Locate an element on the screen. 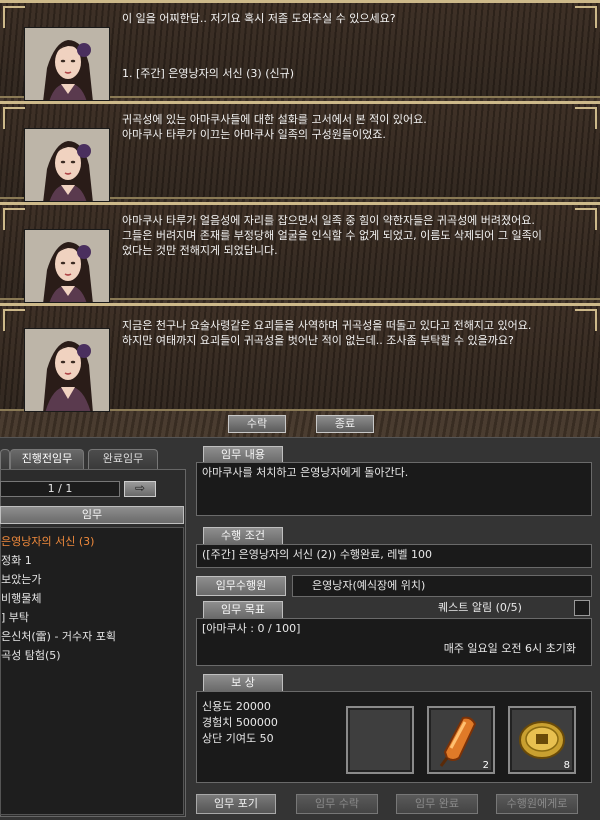 The height and width of the screenshot is (820, 600). reward-slot-charm: 2 is located at coordinates (461, 740).